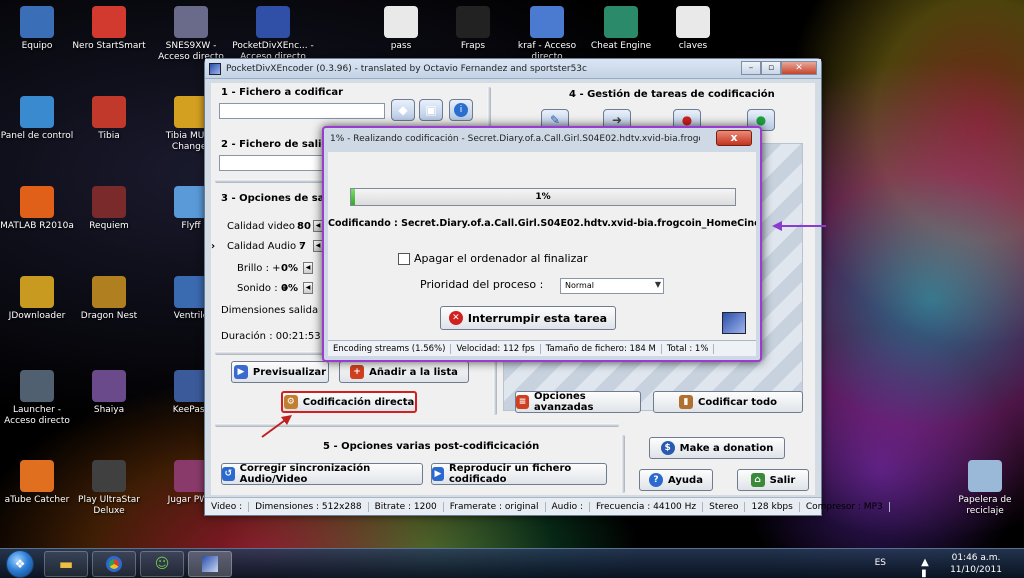  What do you see at coordinates (976, 564) in the screenshot?
I see `clock: 01:46 a.m. 11/10/2011` at bounding box center [976, 564].